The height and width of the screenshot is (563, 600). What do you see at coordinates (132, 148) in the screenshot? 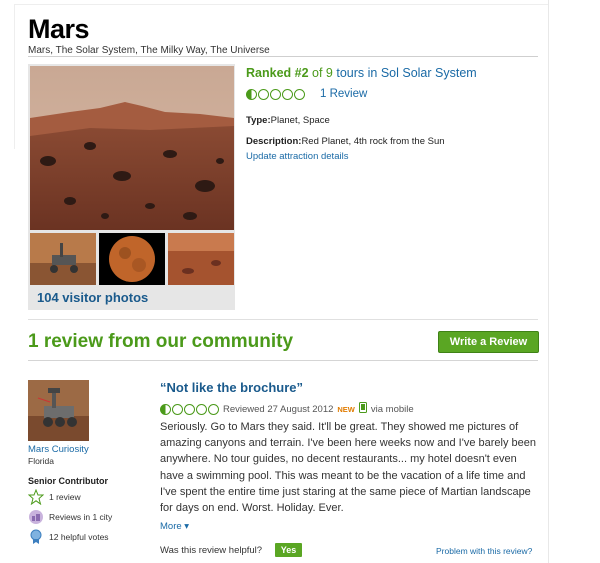
I see `main-photo` at bounding box center [132, 148].